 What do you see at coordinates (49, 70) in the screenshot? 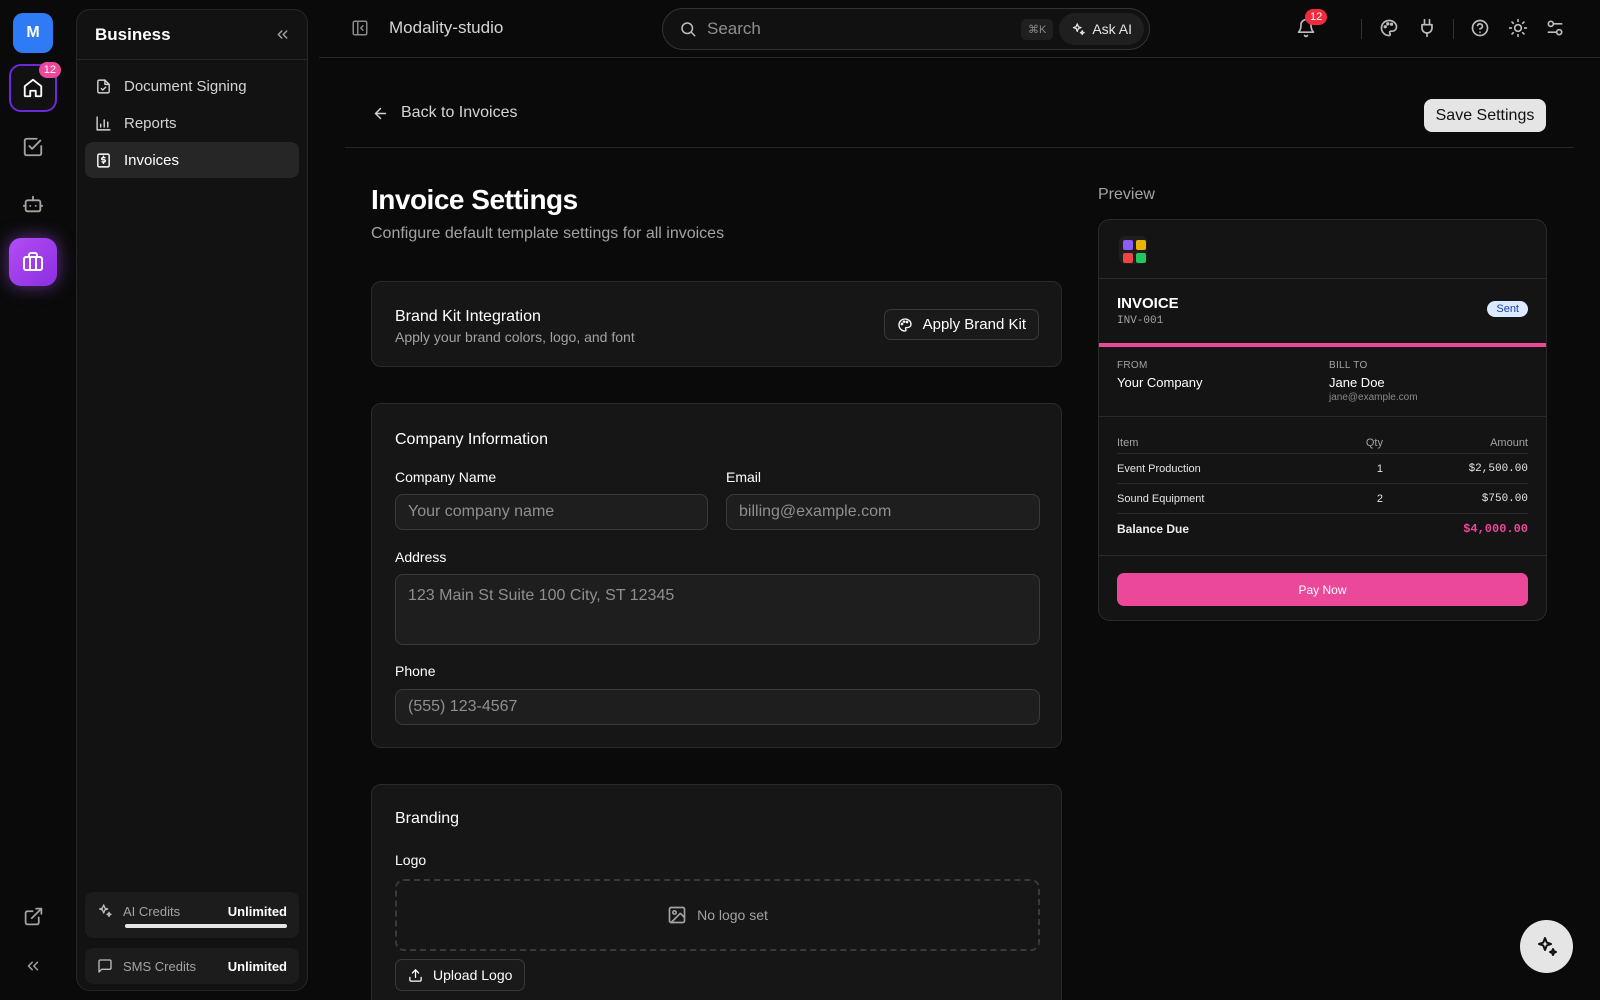
I see `home-badge: 12` at bounding box center [49, 70].